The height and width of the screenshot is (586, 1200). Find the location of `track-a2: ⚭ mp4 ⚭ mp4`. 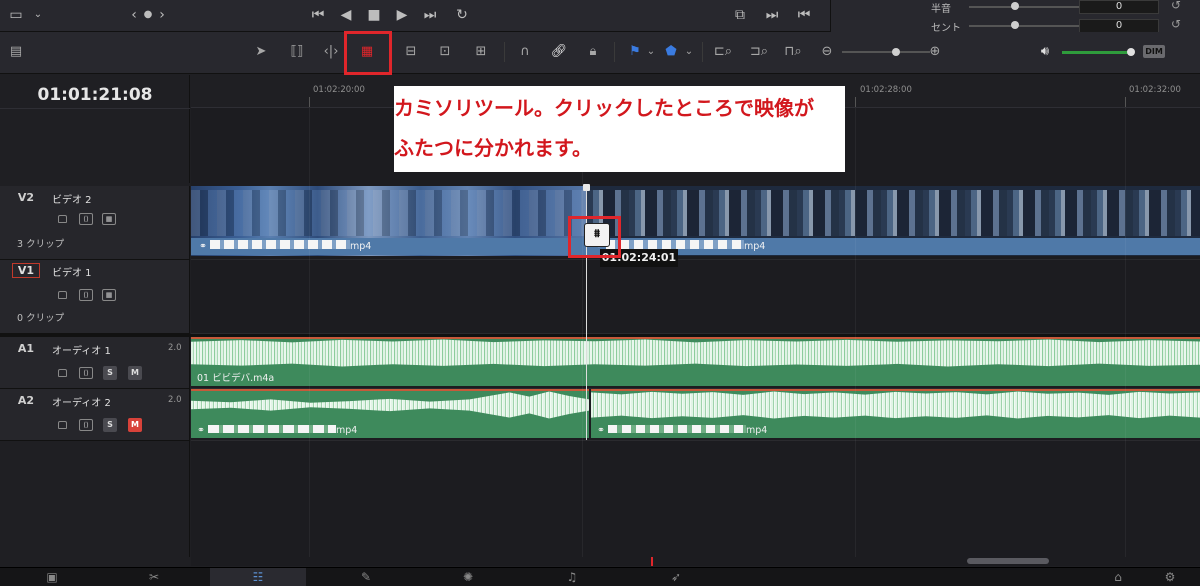

track-a2: ⚭ mp4 ⚭ mp4 is located at coordinates (695, 415).